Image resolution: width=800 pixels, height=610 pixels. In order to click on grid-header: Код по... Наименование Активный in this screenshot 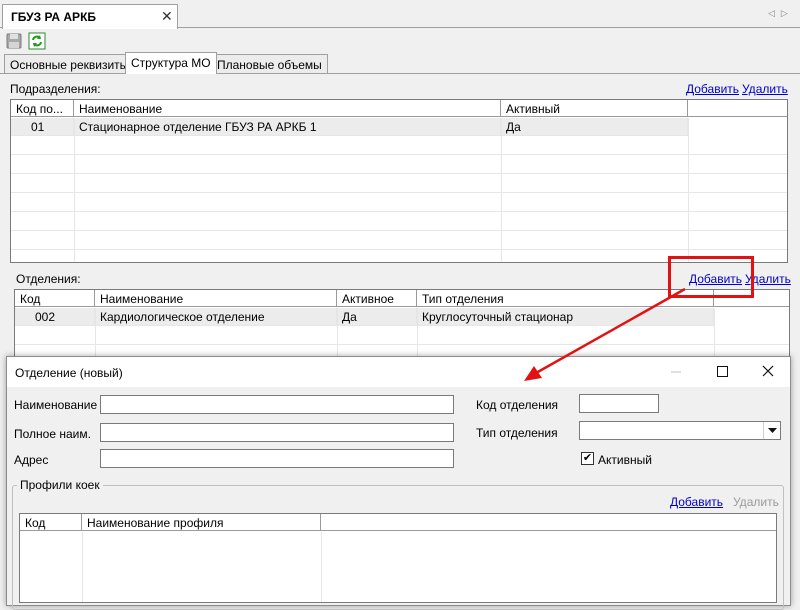, I will do `click(399, 108)`.